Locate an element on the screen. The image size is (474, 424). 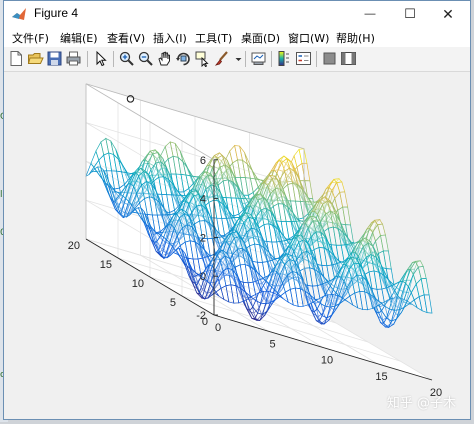
watermark-text: 知乎 @子木 is located at coordinates (421, 403).